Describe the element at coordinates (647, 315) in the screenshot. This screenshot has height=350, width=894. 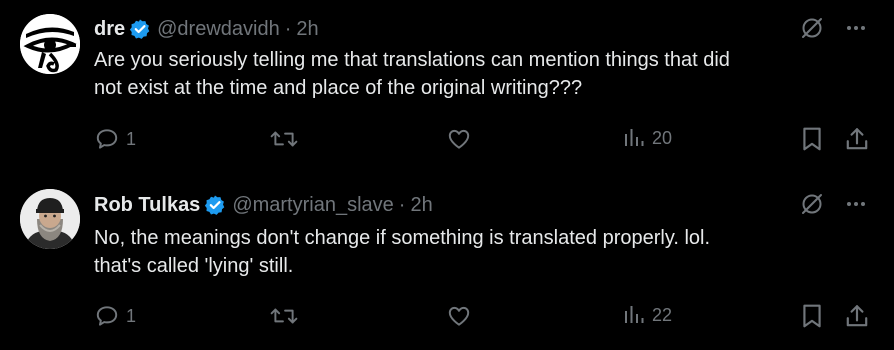
I see `views-button: 22` at that location.